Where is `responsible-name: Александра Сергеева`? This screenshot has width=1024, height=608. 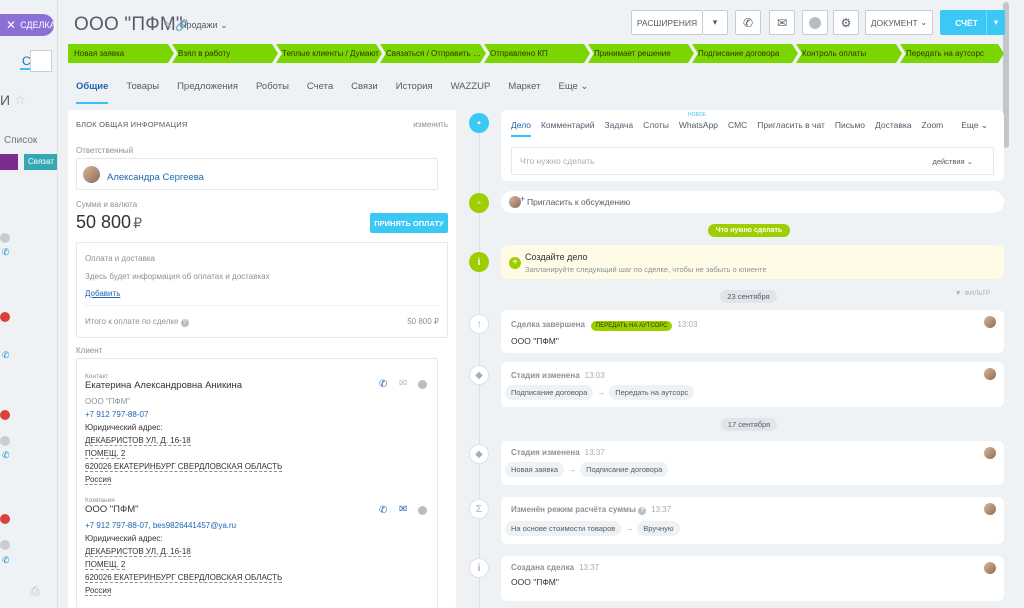
responsible-name: Александра Сергеева is located at coordinates (155, 177).